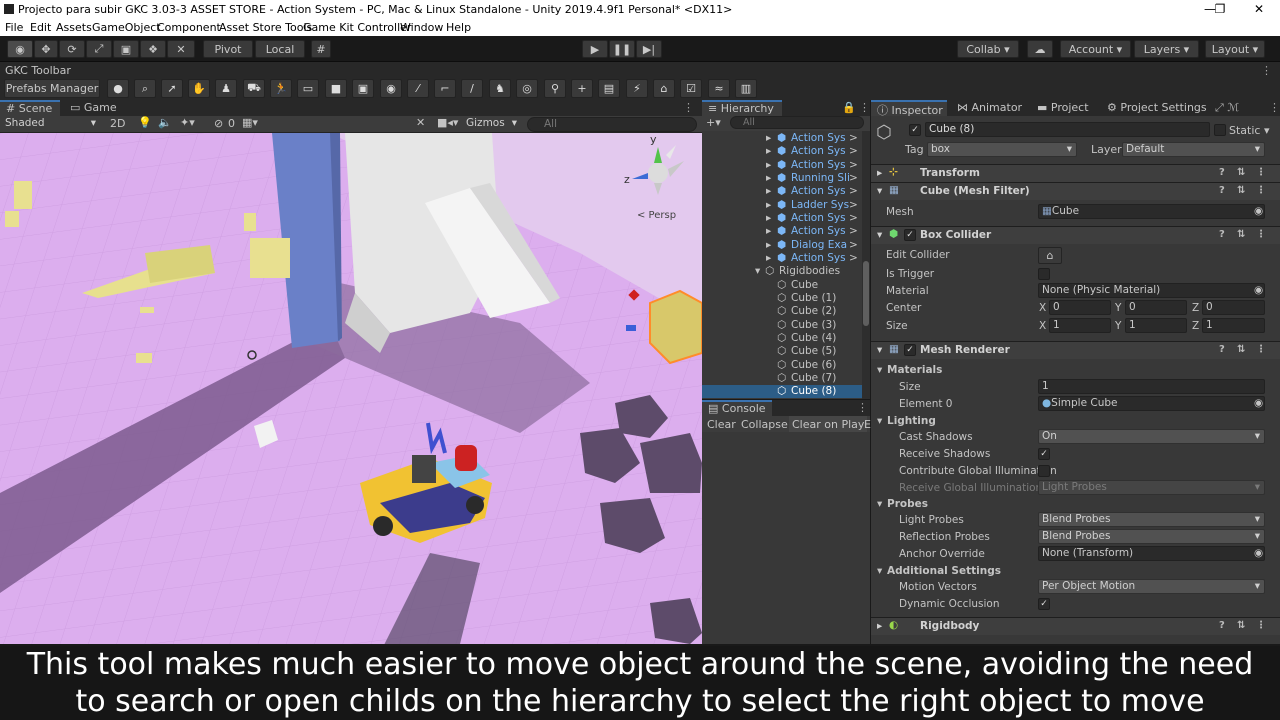  What do you see at coordinates (94, 108) in the screenshot?
I see `tab-game: ▭ Game` at bounding box center [94, 108].